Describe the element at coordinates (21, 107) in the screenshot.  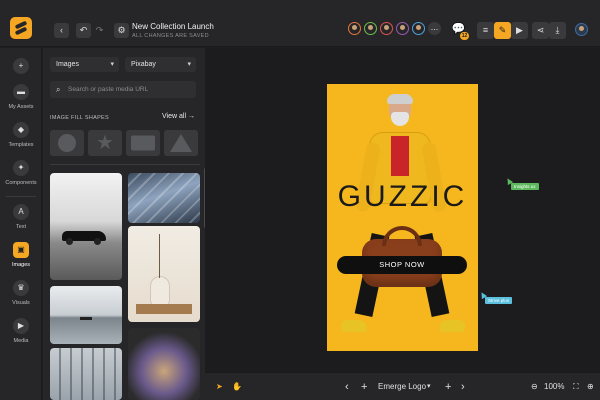
I see `rail-label: My Assets` at that location.